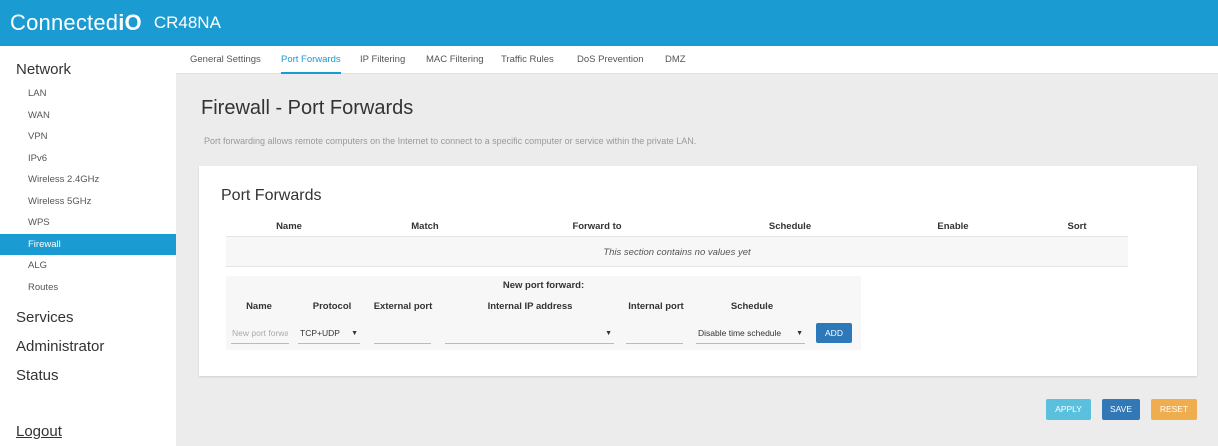  I want to click on sidebar-item-ipv6: IPv6, so click(88, 159).